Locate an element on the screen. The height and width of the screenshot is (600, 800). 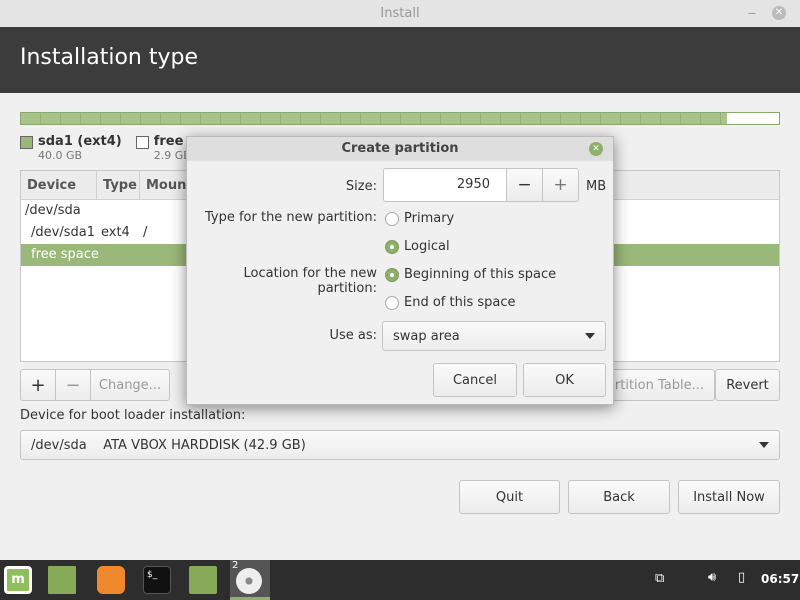
location-label: Location for the new partition: is located at coordinates (310, 281).